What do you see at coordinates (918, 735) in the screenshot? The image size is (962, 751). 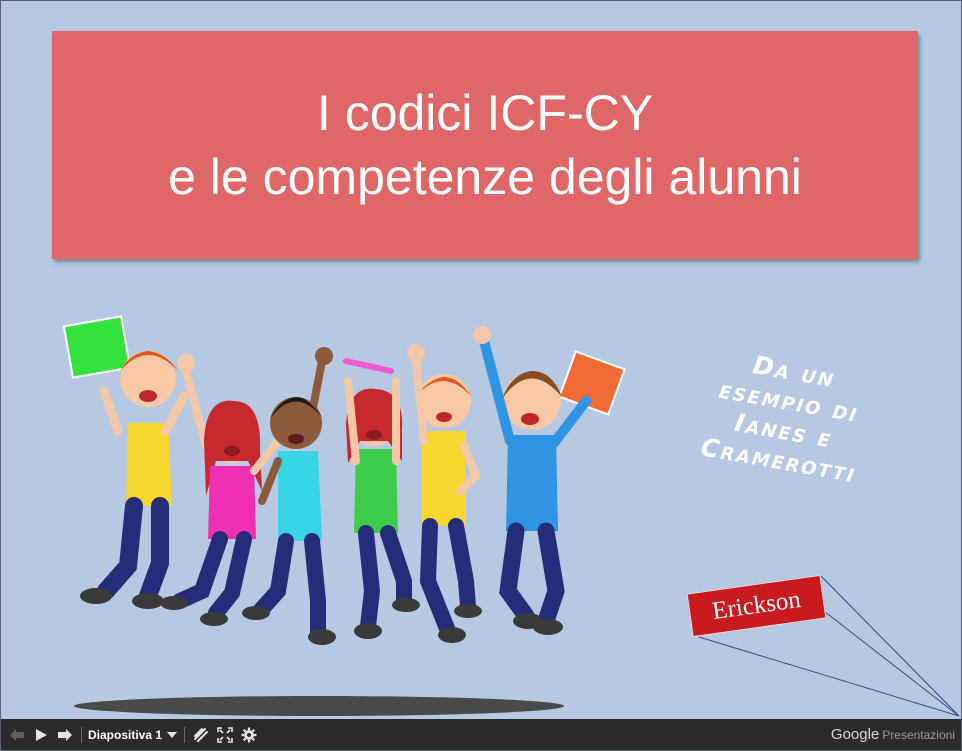 I see `brand-product-text: Presentazioni` at bounding box center [918, 735].